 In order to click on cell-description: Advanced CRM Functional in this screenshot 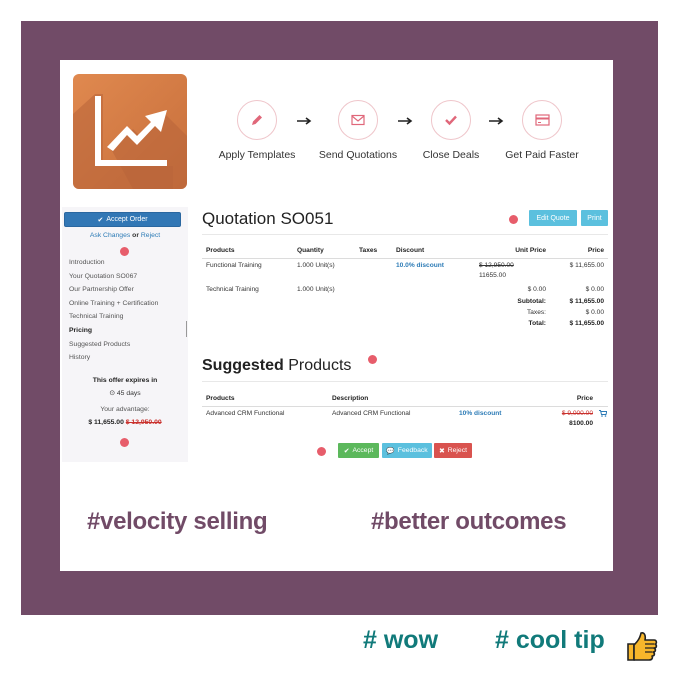, I will do `click(371, 413)`.